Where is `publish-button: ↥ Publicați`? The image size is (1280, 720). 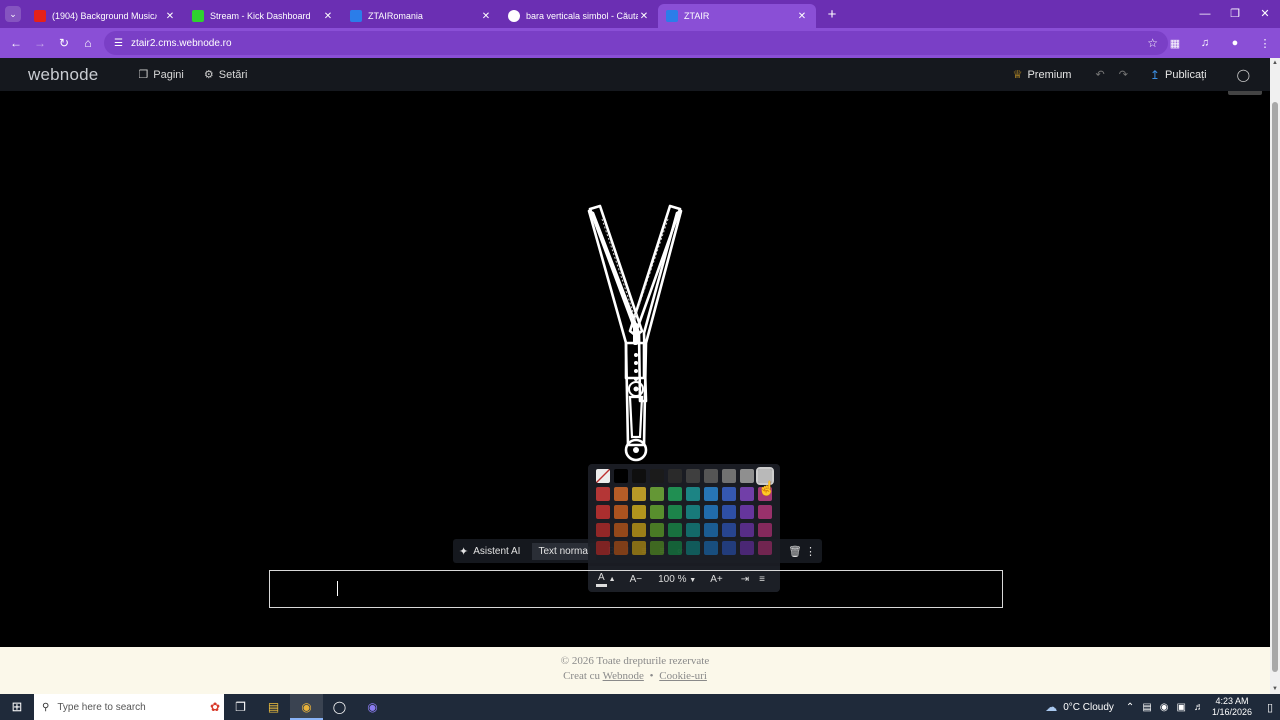 publish-button: ↥ Publicați is located at coordinates (1178, 75).